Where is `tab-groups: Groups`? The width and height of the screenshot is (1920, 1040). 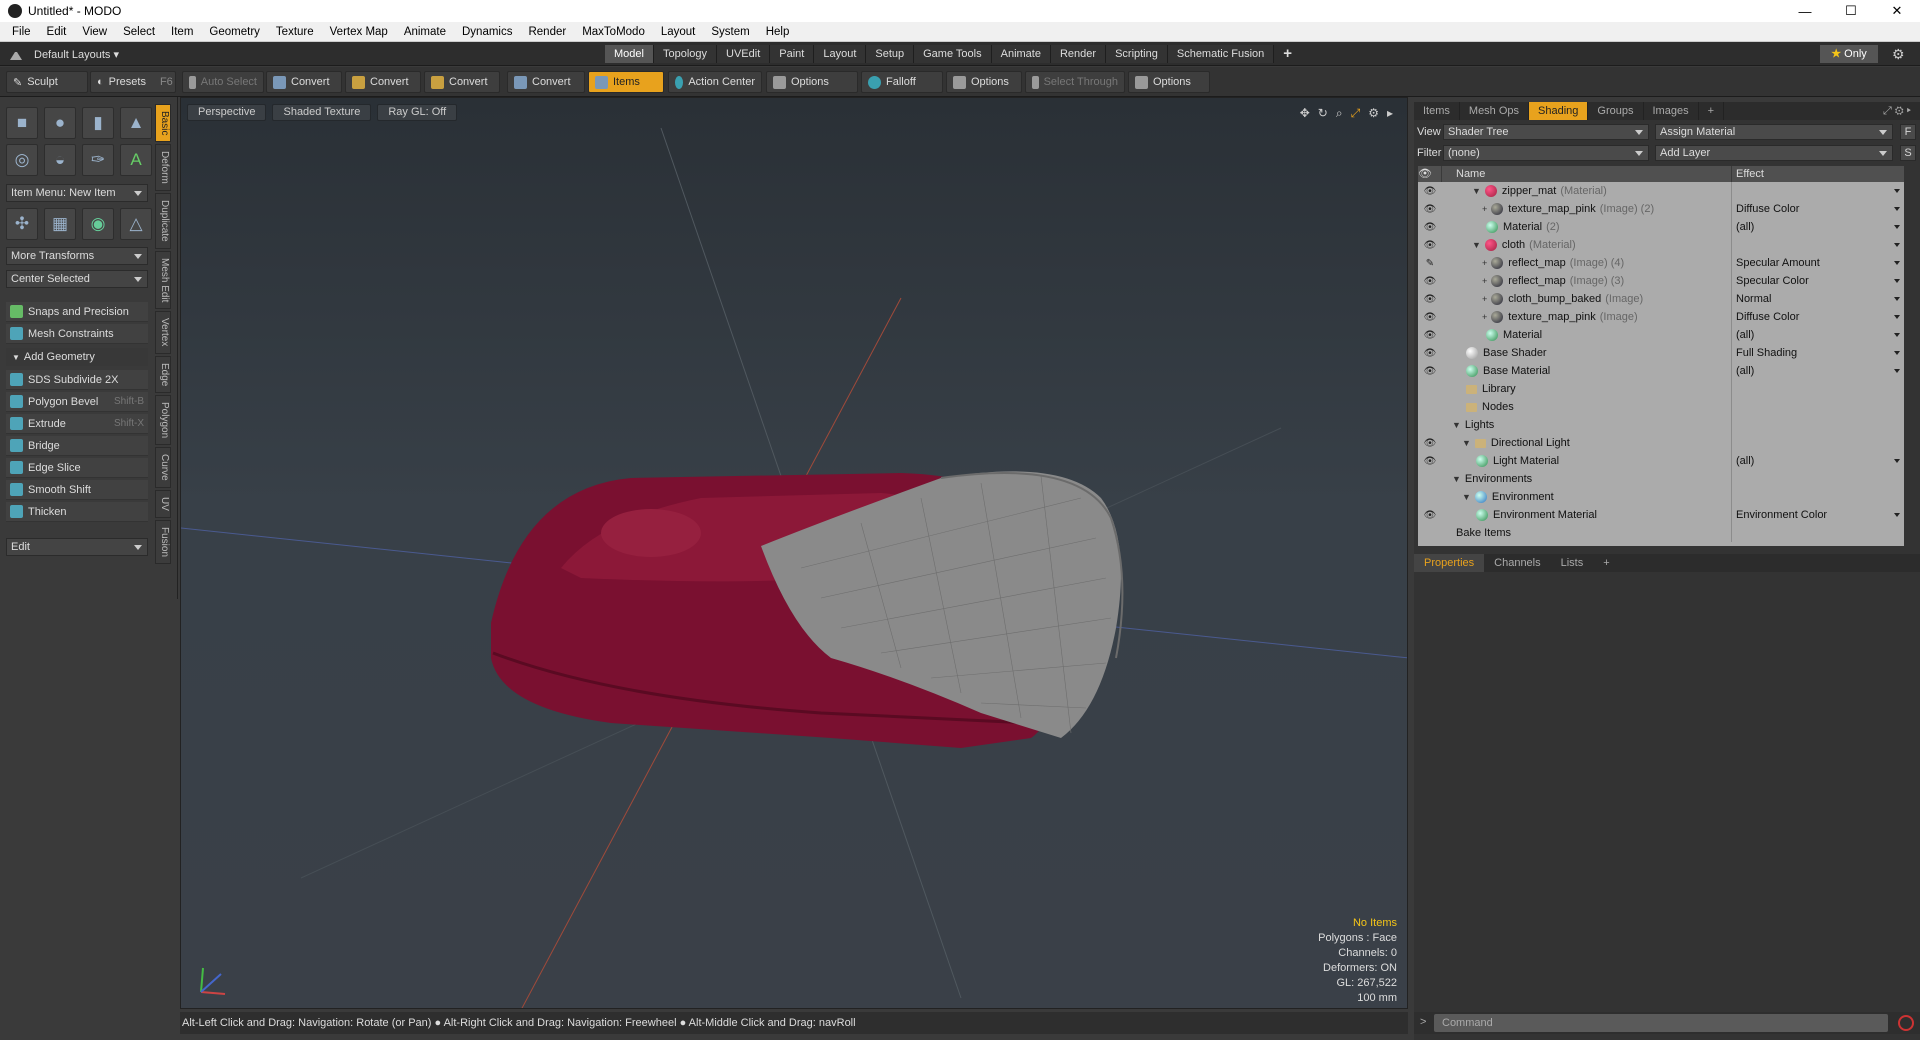 tab-groups: Groups is located at coordinates (1616, 111).